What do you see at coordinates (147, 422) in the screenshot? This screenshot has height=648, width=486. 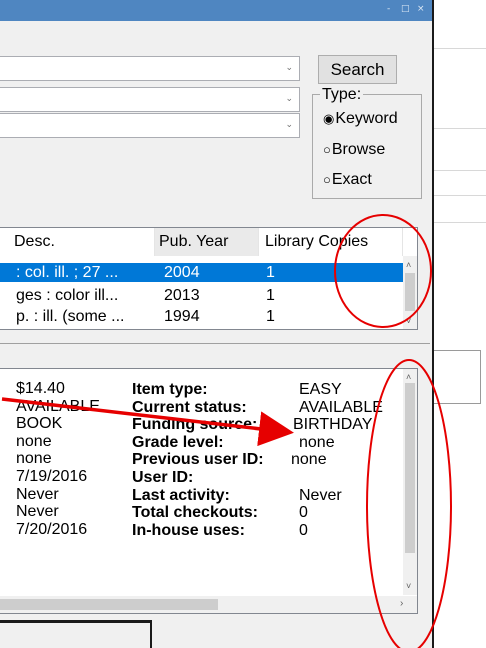 I see `annotation-arrow` at bounding box center [147, 422].